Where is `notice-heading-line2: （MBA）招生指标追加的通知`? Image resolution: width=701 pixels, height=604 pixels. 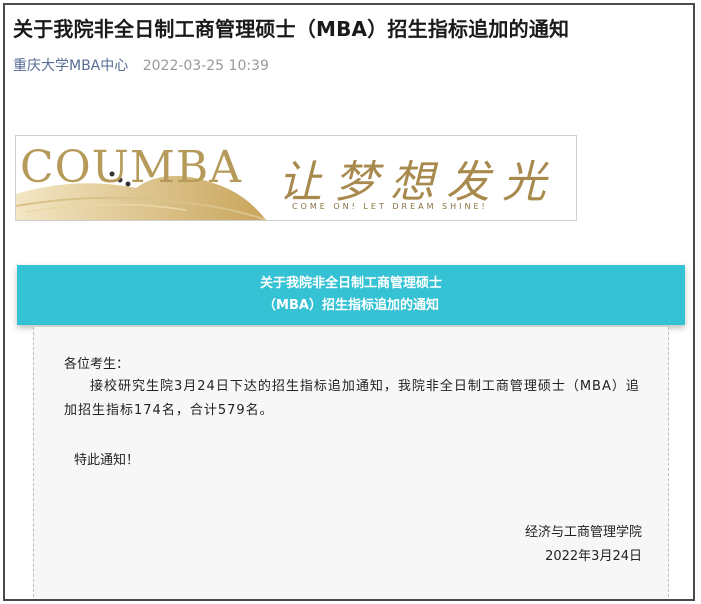 notice-heading-line2: （MBA）招生指标追加的通知 is located at coordinates (351, 305).